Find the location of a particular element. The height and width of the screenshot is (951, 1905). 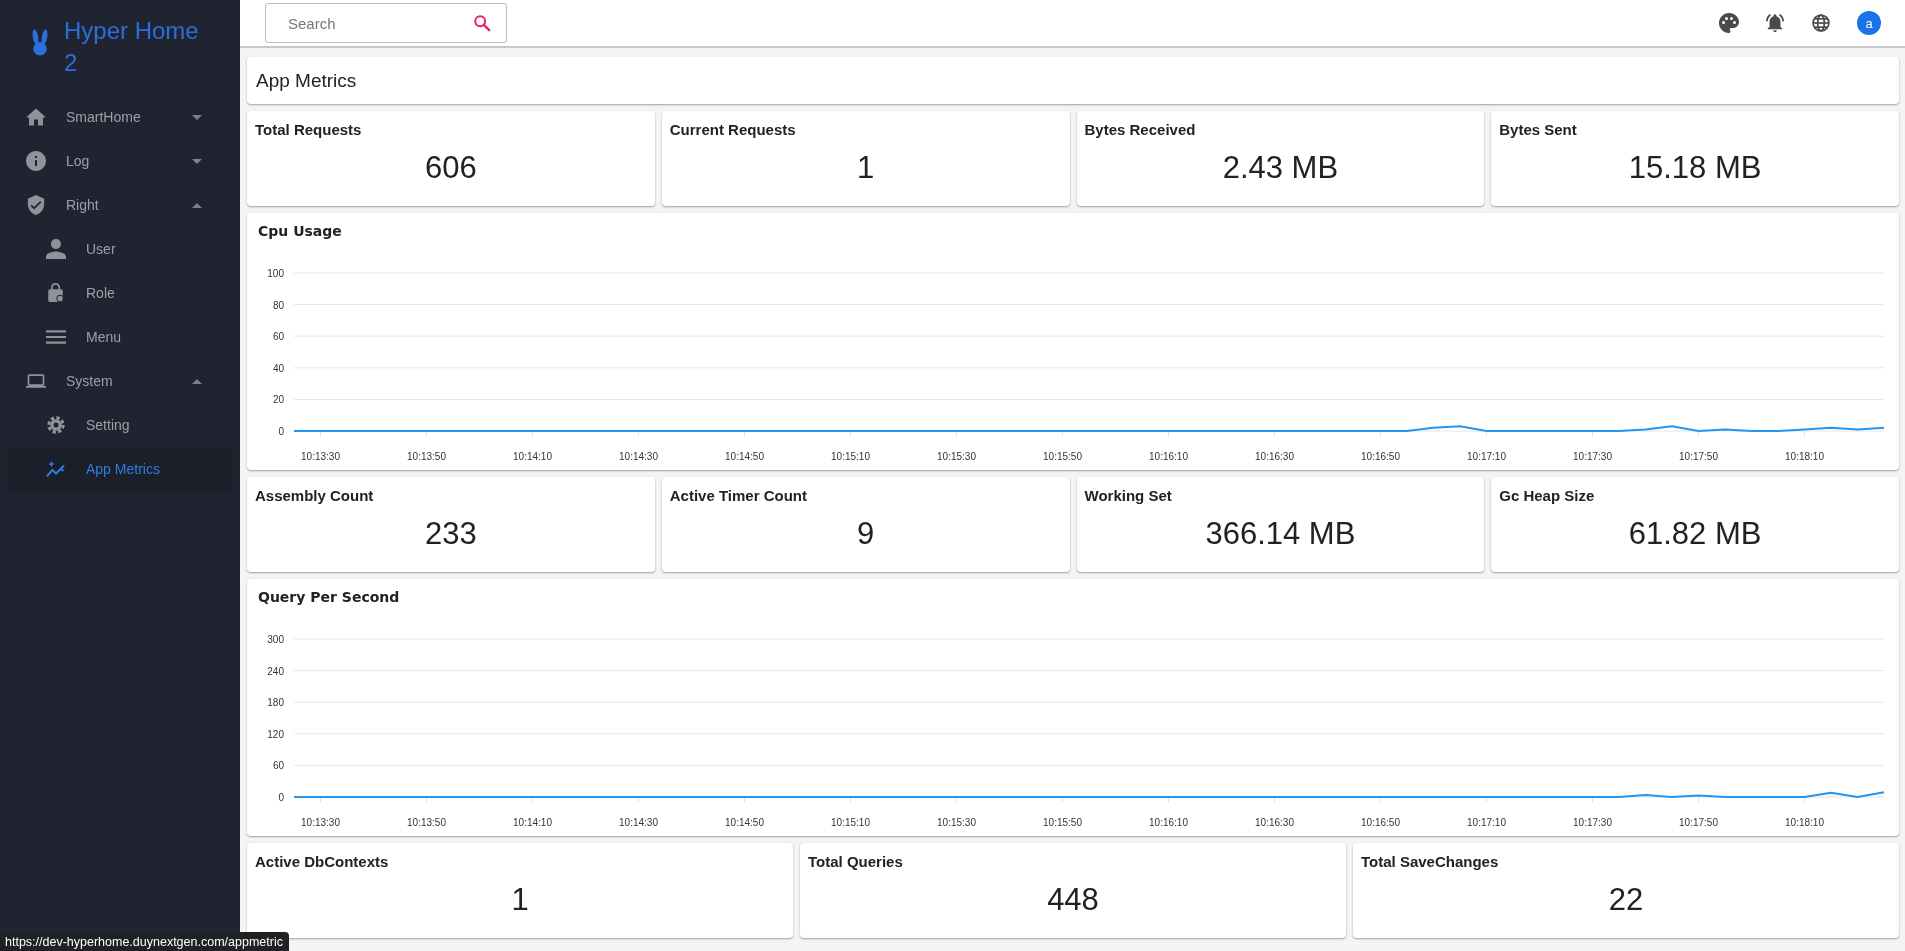

app-title: Hyper Home 2 is located at coordinates (132, 47).